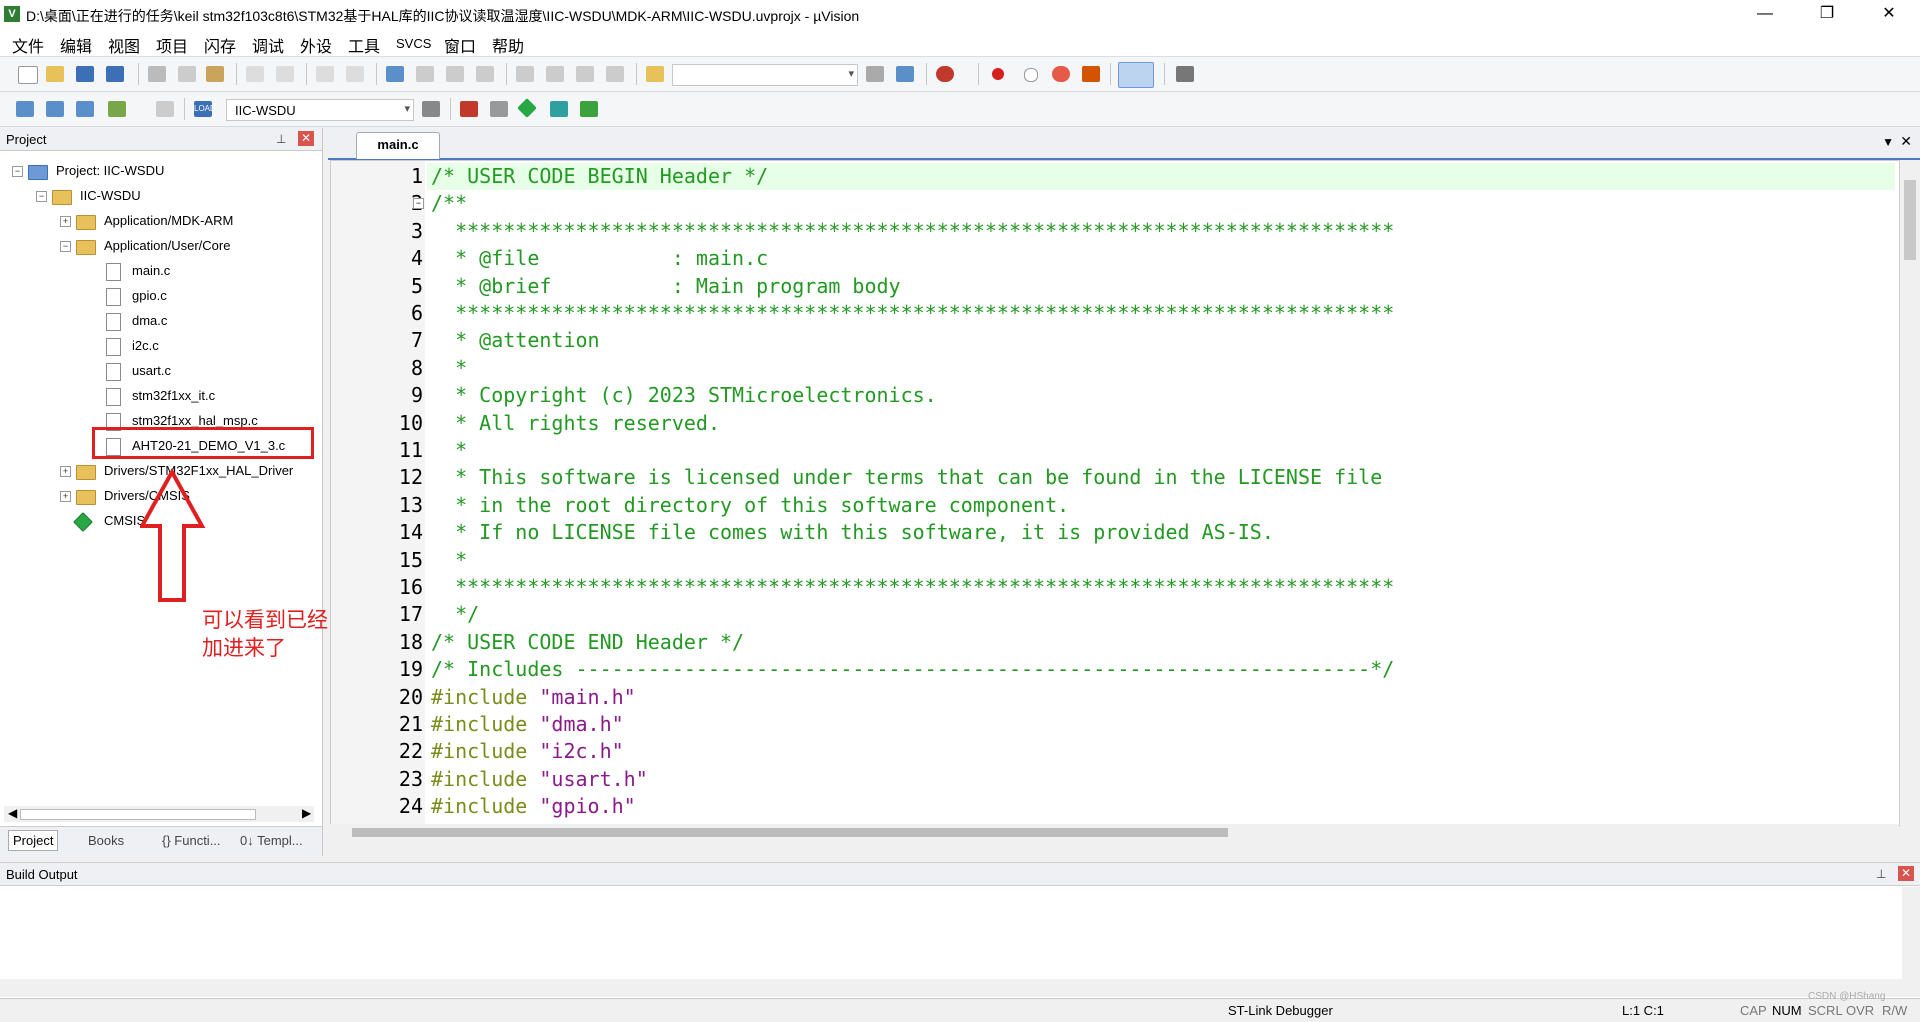  I want to click on tree-file-item: gpio.c, so click(149, 296).